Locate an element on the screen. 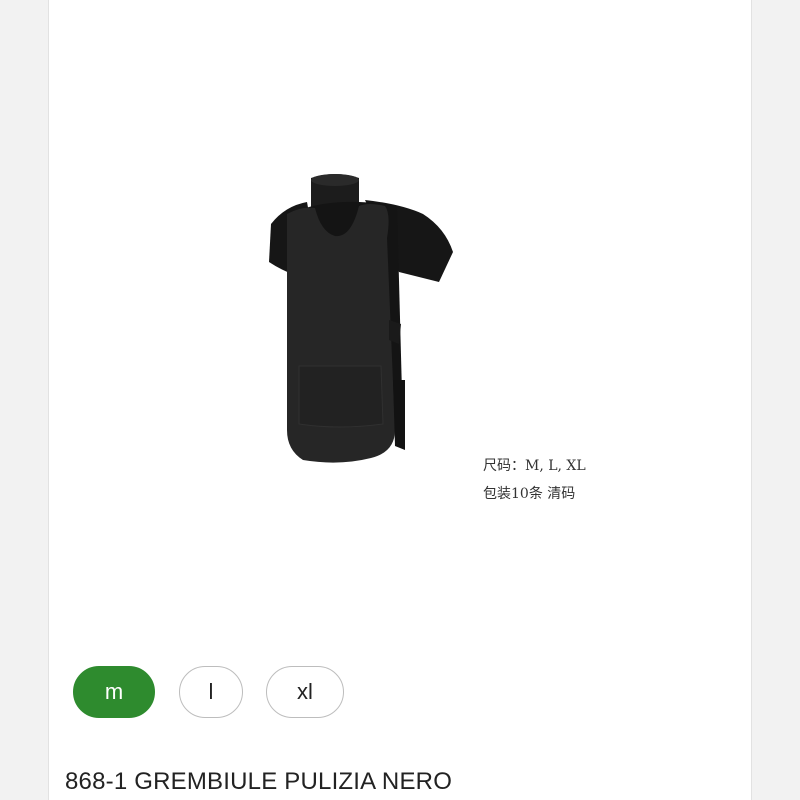  side-tie is located at coordinates (395, 332).